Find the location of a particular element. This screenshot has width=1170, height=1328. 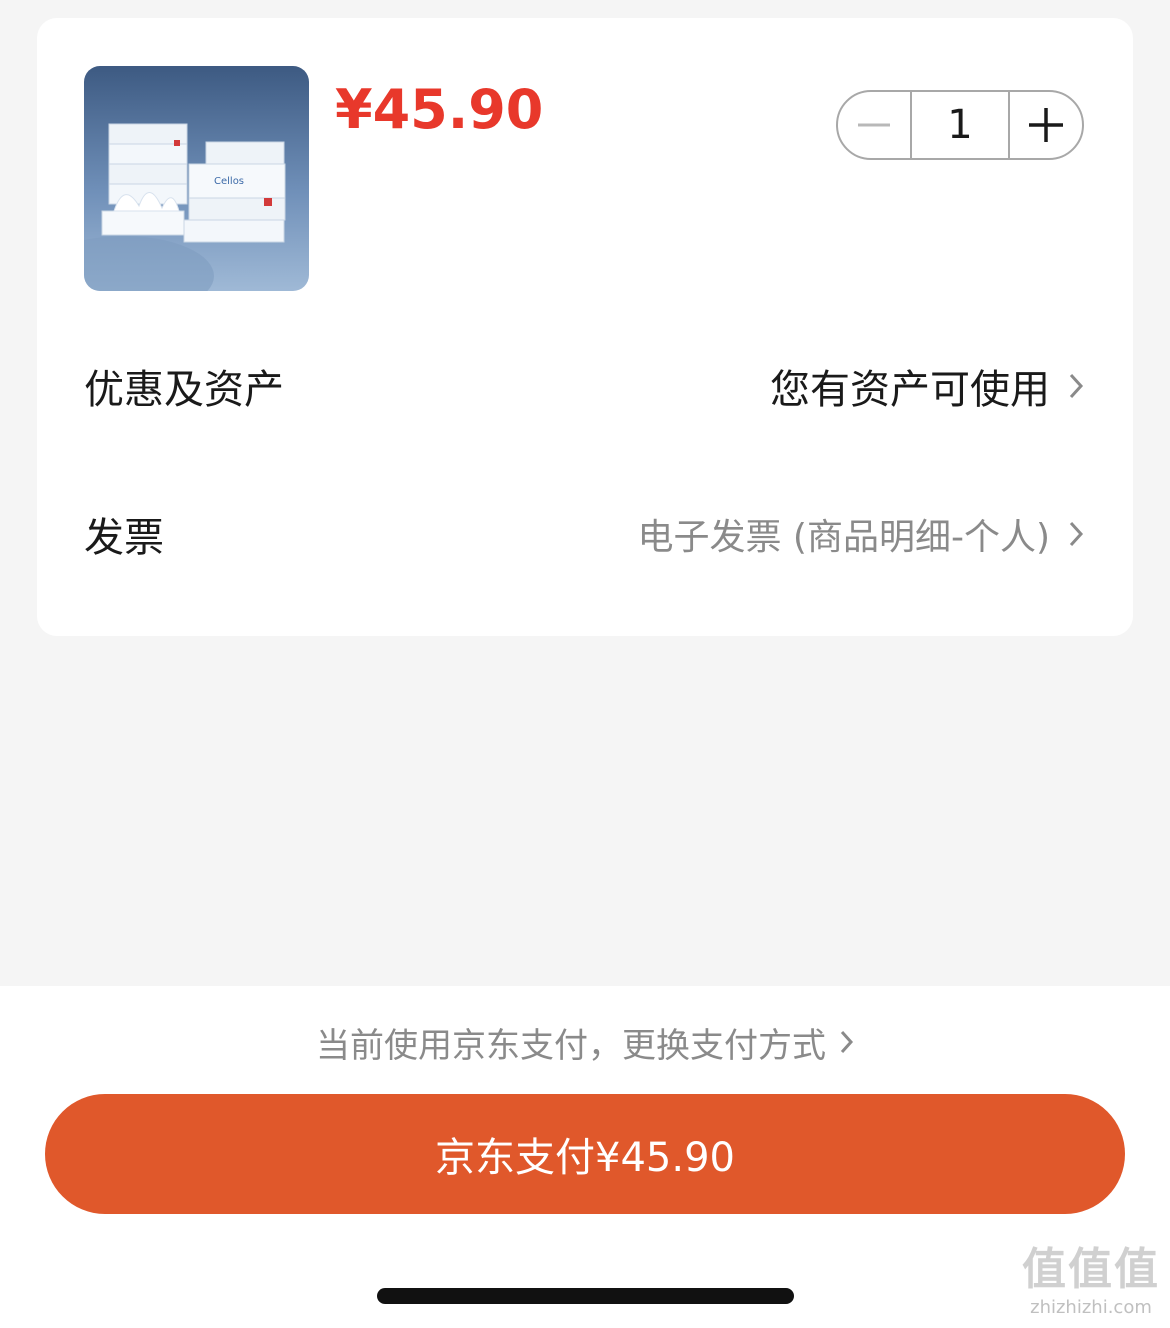

home-indicator is located at coordinates (585, 1296).